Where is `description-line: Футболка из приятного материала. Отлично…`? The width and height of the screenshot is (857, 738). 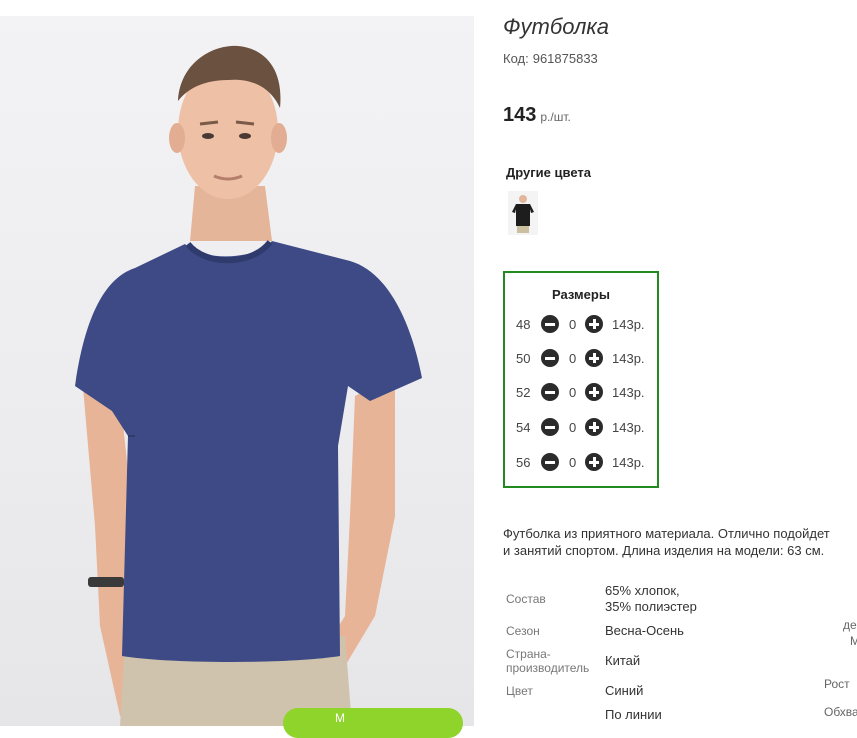
description-line: Футболка из приятного материала. Отлично… is located at coordinates (666, 533).